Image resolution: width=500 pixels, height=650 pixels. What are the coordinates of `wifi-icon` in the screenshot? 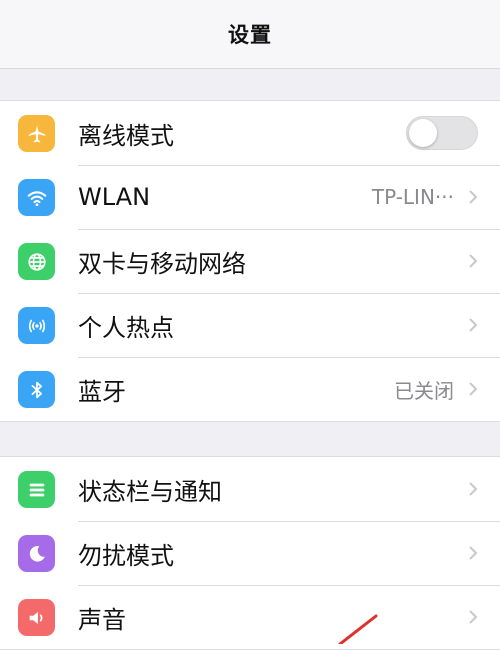 It's located at (36, 197).